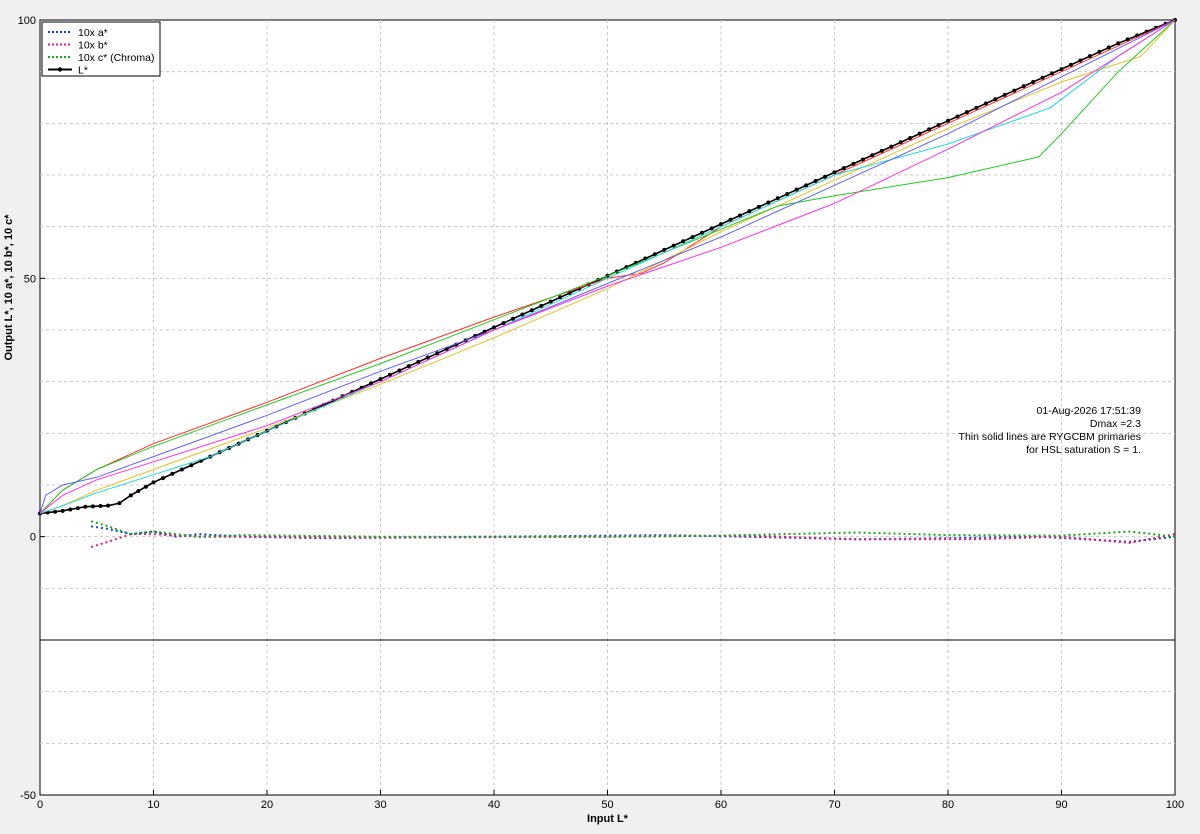  Describe the element at coordinates (721, 805) in the screenshot. I see `x-tick-label: 60` at that location.